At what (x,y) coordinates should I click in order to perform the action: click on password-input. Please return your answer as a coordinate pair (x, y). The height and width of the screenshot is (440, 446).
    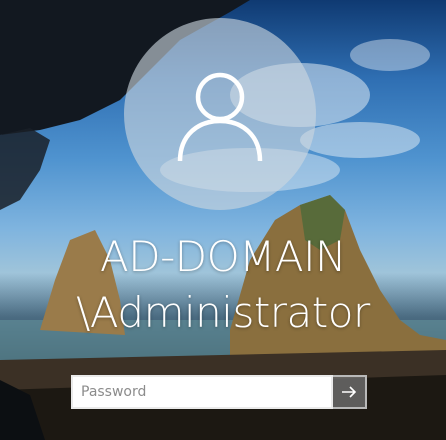
    Looking at the image, I should click on (202, 392).